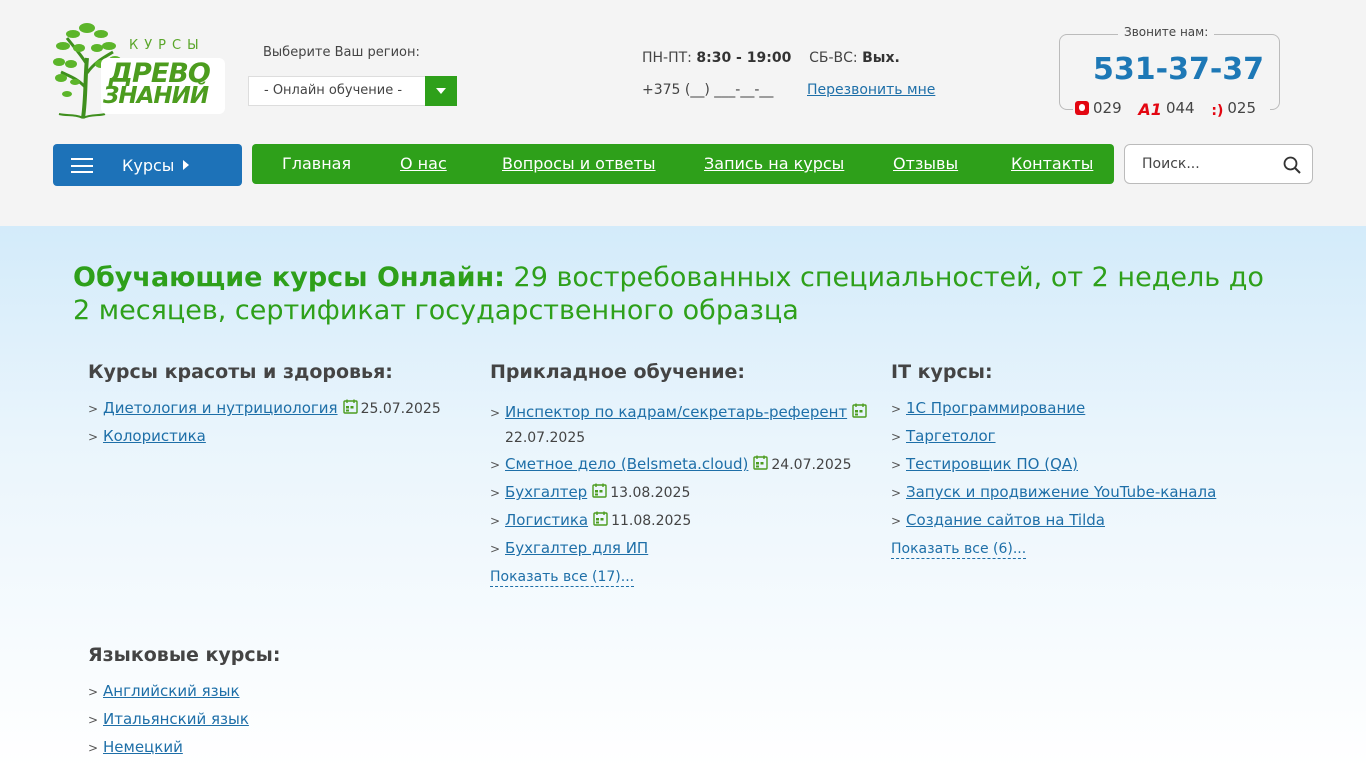 The height and width of the screenshot is (768, 1366). What do you see at coordinates (992, 464) in the screenshot?
I see `course-link: Тестировщик ПО (QA)` at bounding box center [992, 464].